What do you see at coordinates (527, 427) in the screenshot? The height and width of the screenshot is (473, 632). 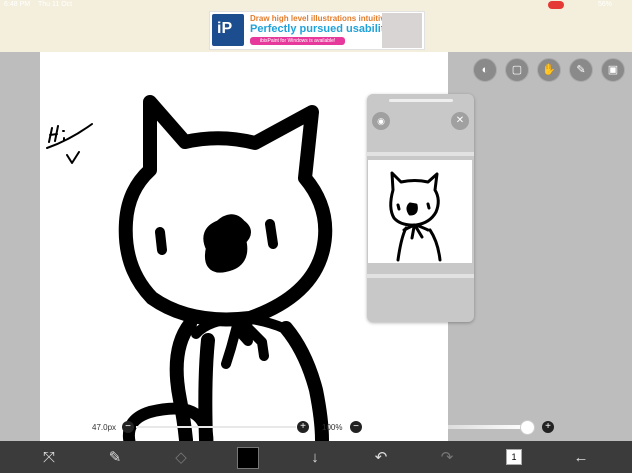 I see `opacity-slider-knob` at bounding box center [527, 427].